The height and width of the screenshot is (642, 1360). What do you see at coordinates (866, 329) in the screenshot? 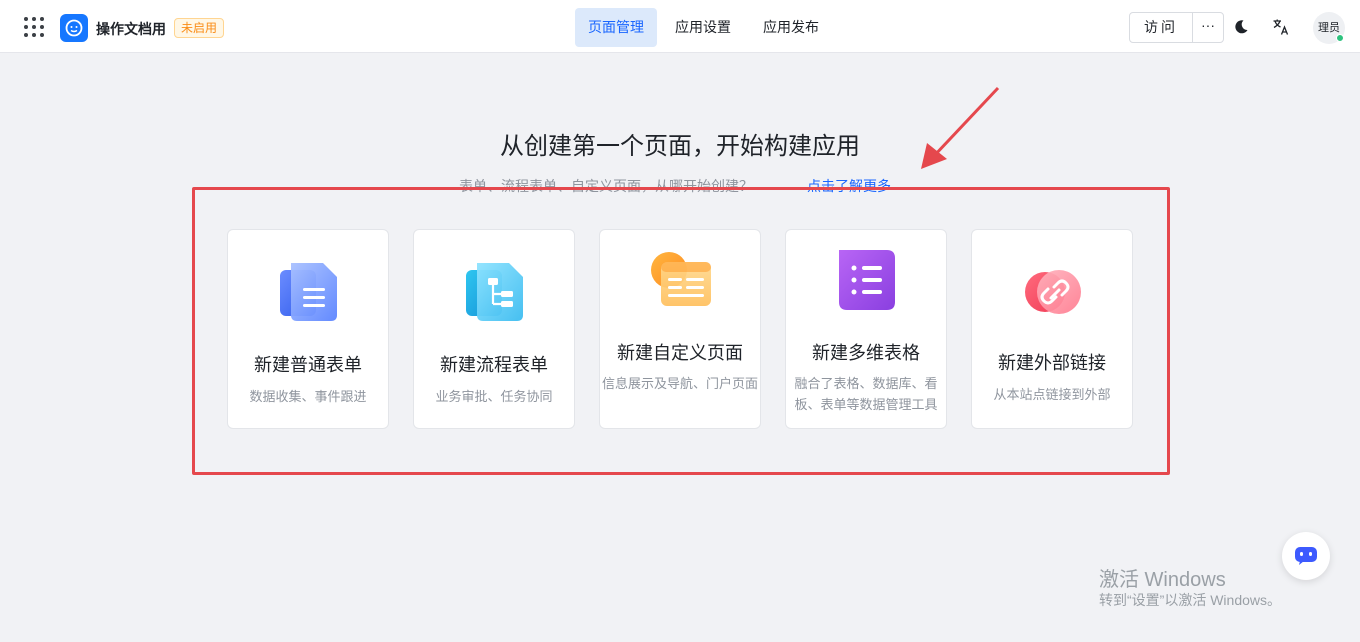
I see `create-multi-table-card: 新建多维表格 融合了表格、数据库、看板、表单等数据管理工具` at bounding box center [866, 329].